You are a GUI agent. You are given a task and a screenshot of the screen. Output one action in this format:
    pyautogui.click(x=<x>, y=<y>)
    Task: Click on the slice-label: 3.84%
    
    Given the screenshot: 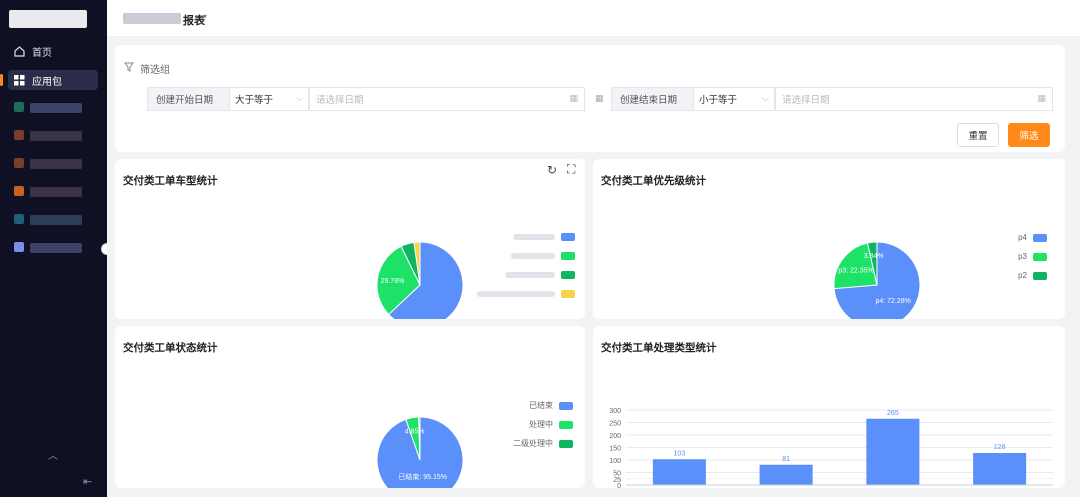 What is the action you would take?
    pyautogui.click(x=874, y=256)
    